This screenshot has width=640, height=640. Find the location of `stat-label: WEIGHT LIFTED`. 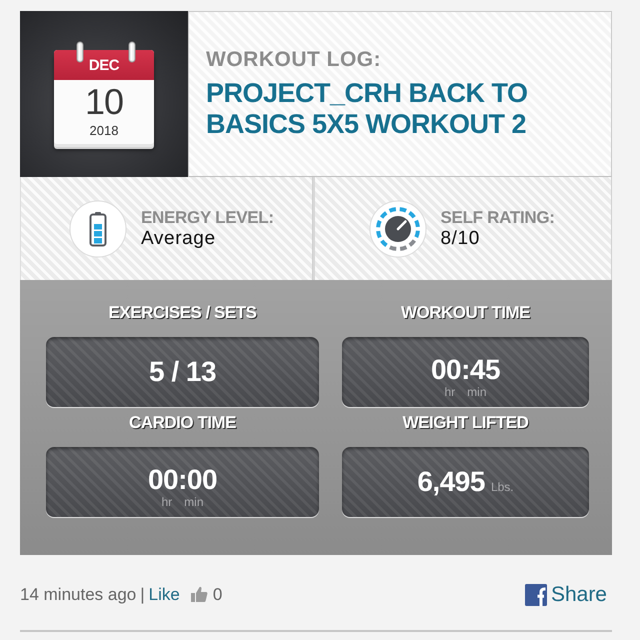

stat-label: WEIGHT LIFTED is located at coordinates (465, 423).